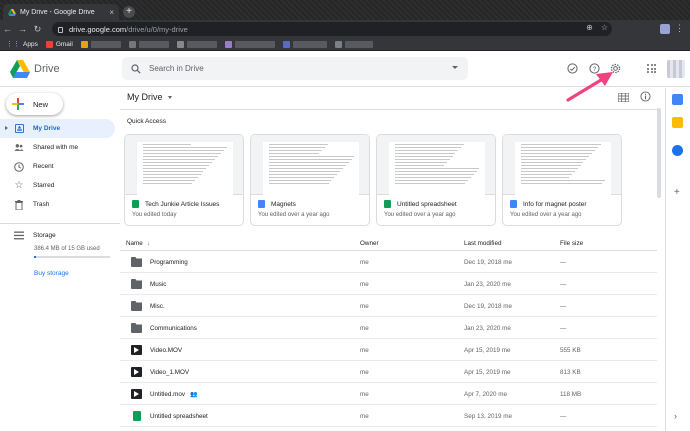 The height and width of the screenshot is (431, 690). What do you see at coordinates (571, 243) in the screenshot?
I see `column-file-size: File size` at bounding box center [571, 243].